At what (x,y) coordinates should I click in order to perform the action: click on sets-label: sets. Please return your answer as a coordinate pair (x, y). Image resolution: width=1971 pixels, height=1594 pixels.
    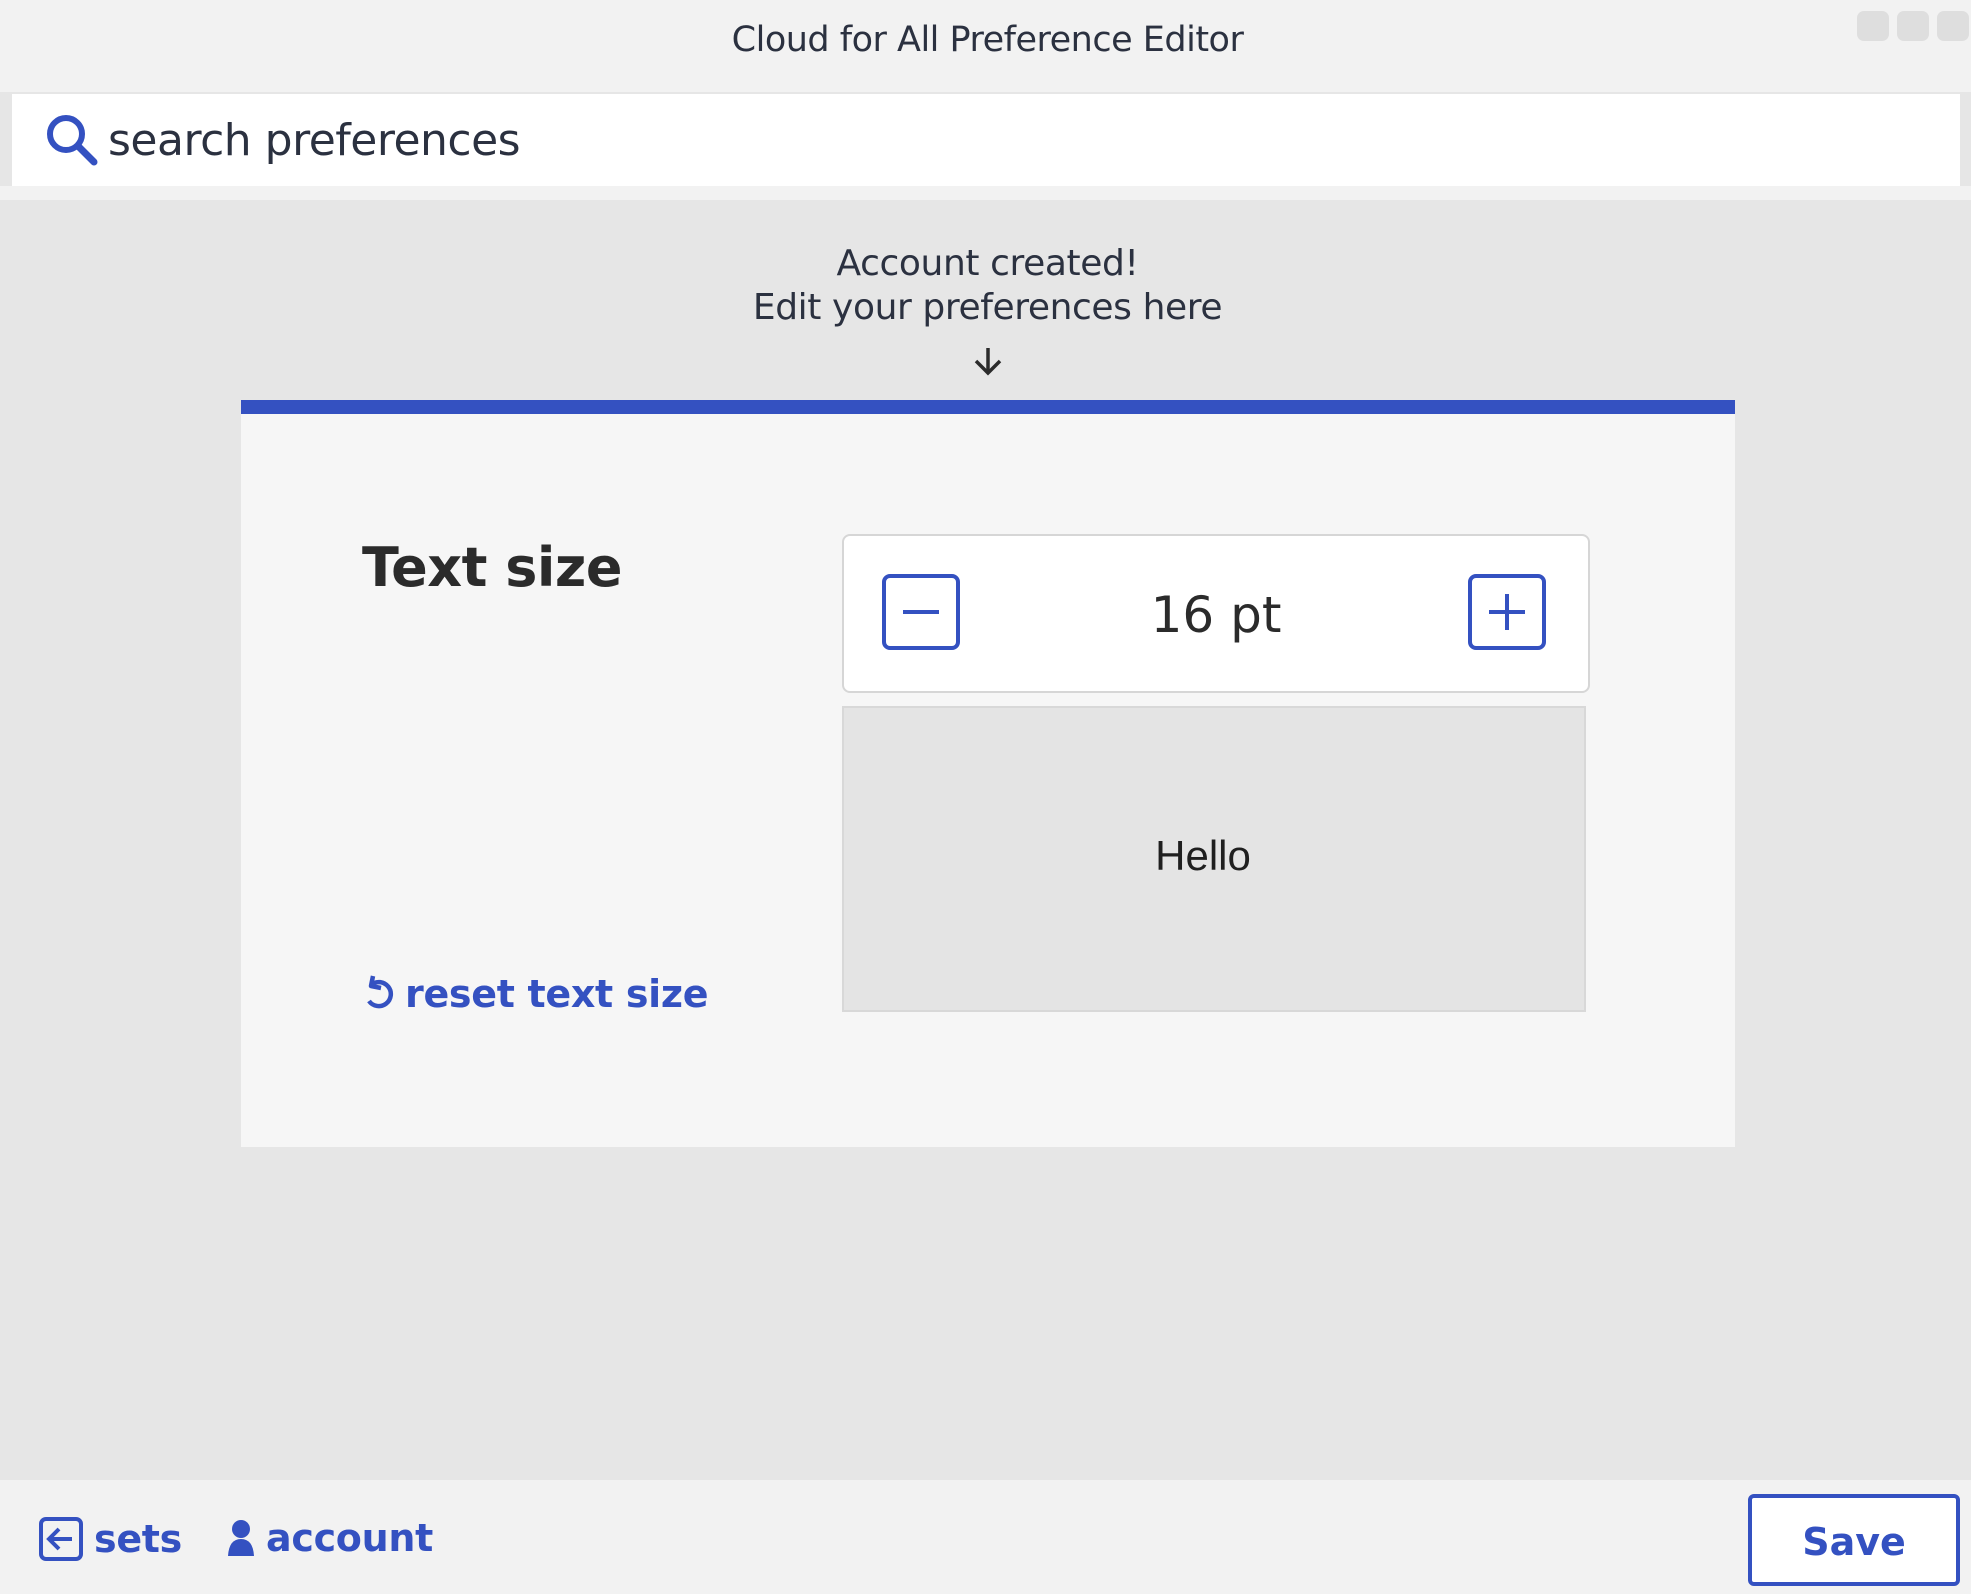
    Looking at the image, I should click on (138, 1539).